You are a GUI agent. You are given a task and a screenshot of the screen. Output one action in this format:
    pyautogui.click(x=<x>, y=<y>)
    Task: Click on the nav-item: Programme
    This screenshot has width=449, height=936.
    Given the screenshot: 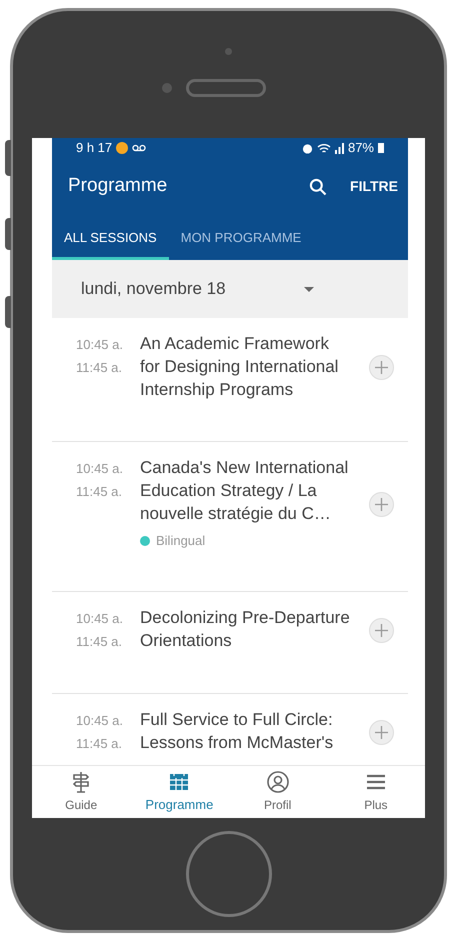 What is the action you would take?
    pyautogui.click(x=179, y=792)
    